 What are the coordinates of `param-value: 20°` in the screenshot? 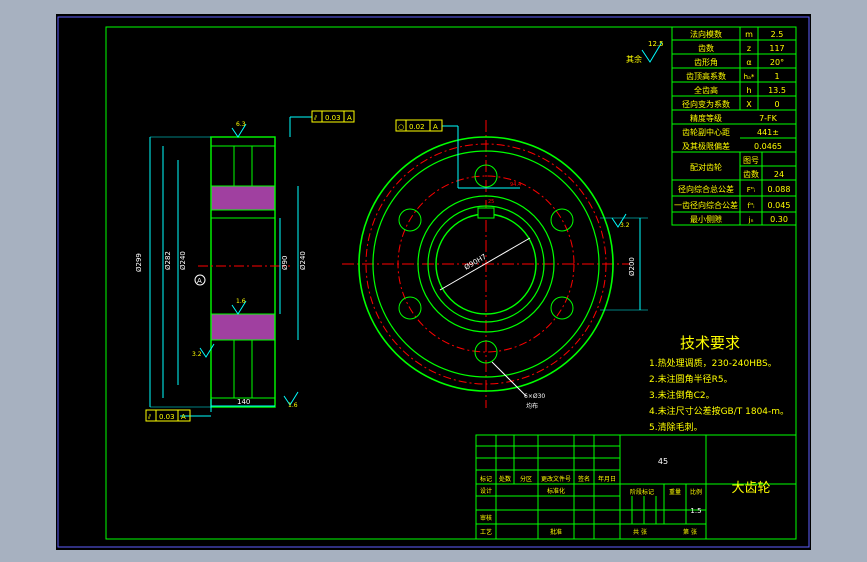 It's located at (777, 62).